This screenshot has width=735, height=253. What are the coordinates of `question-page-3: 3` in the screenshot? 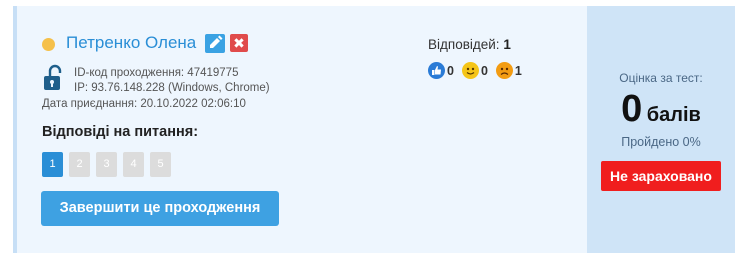 It's located at (106, 164).